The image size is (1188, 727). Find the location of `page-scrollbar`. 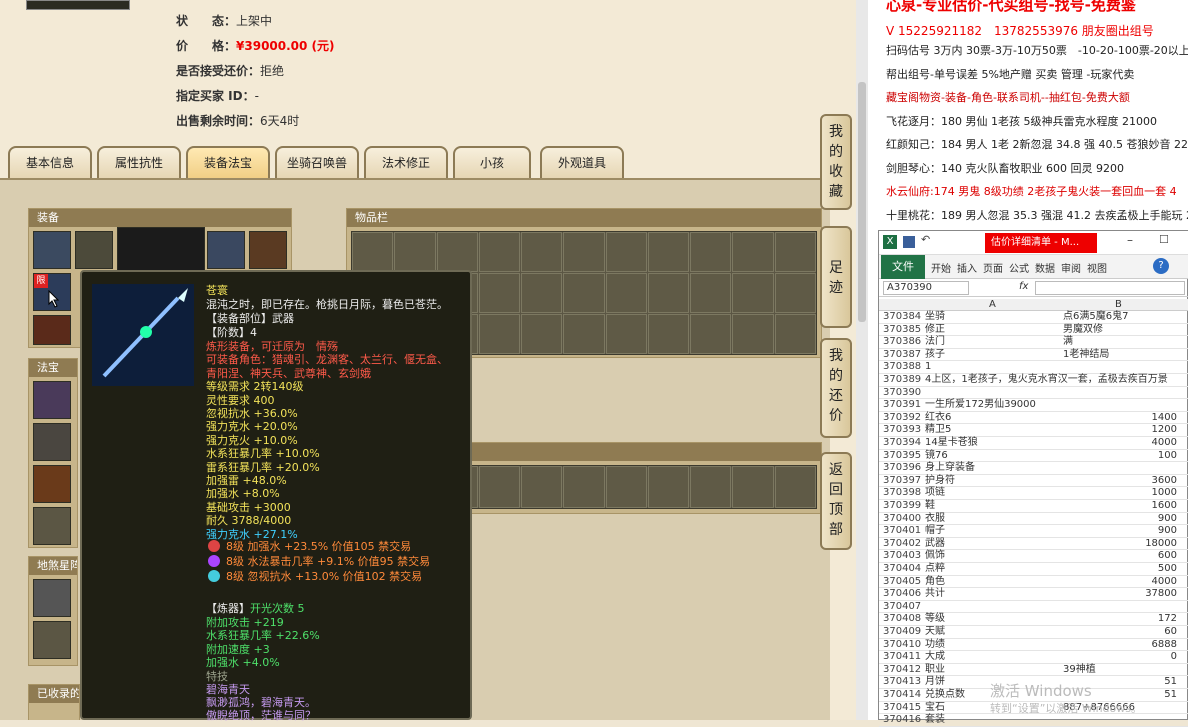

page-scrollbar is located at coordinates (862, 360).